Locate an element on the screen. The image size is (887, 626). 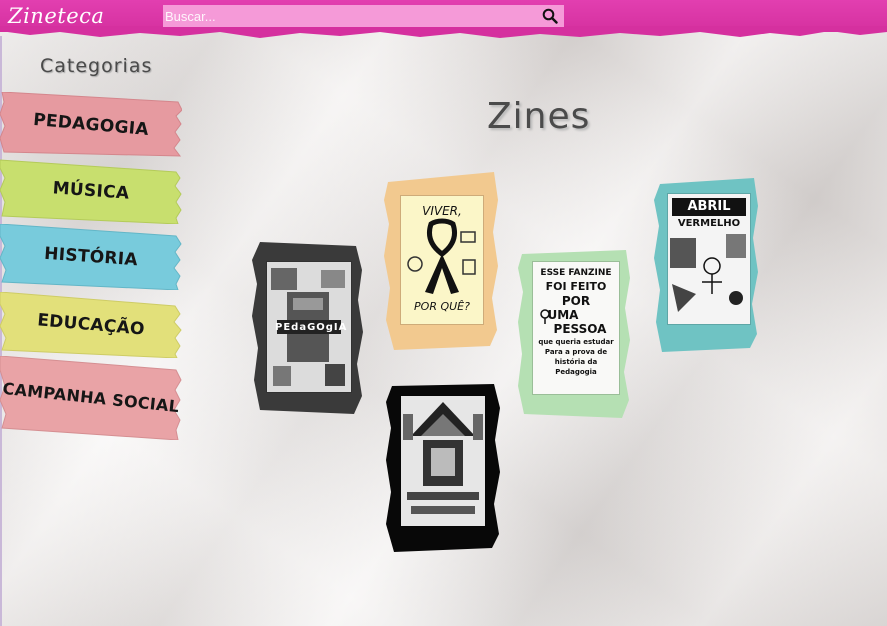
zine-cover: PEdaGOgIA is located at coordinates (309, 327).